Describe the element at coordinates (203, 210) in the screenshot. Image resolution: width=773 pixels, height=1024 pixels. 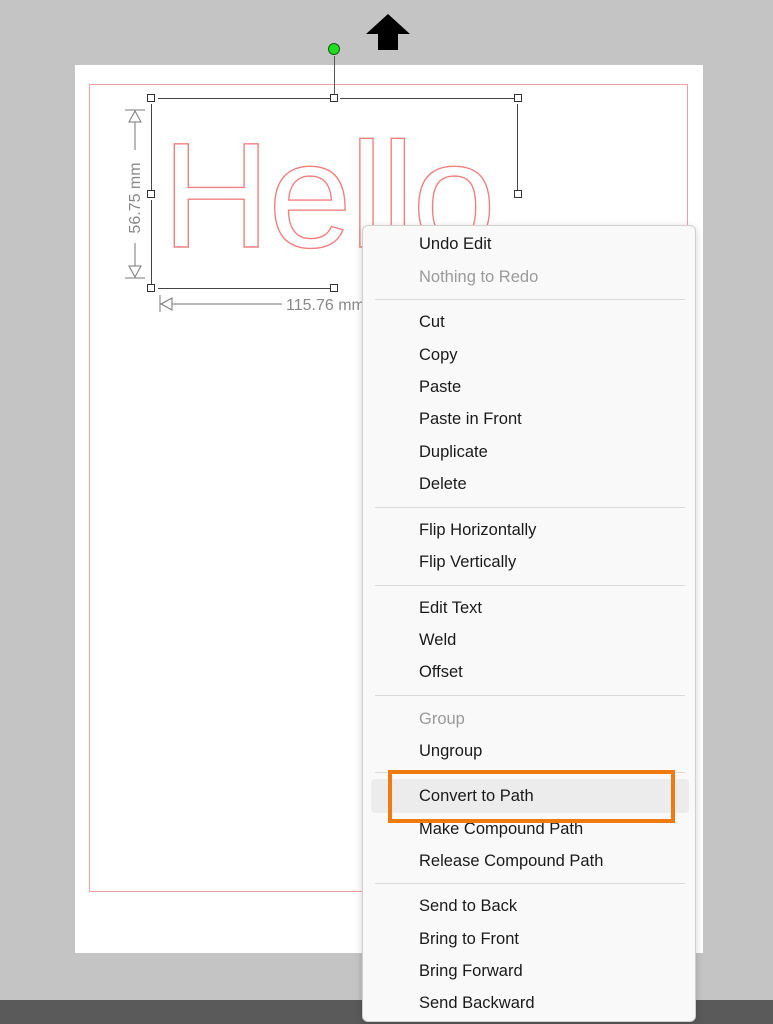
I see `dimension-guides` at that location.